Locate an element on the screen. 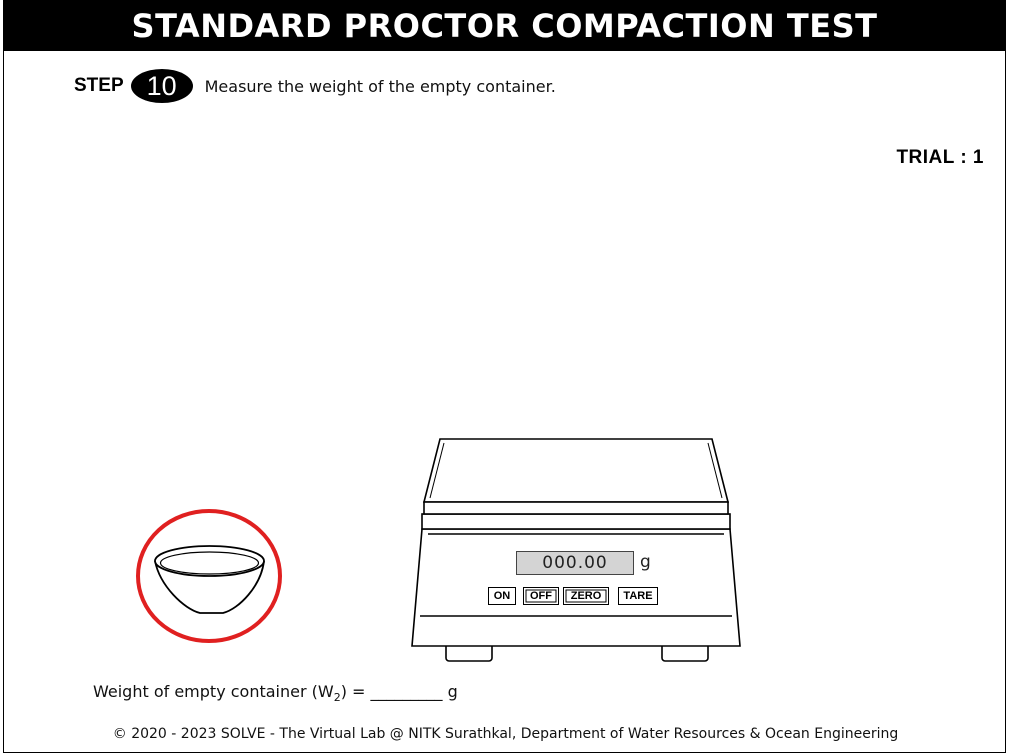  trial-indicator: TRIAL : 1 is located at coordinates (940, 157).